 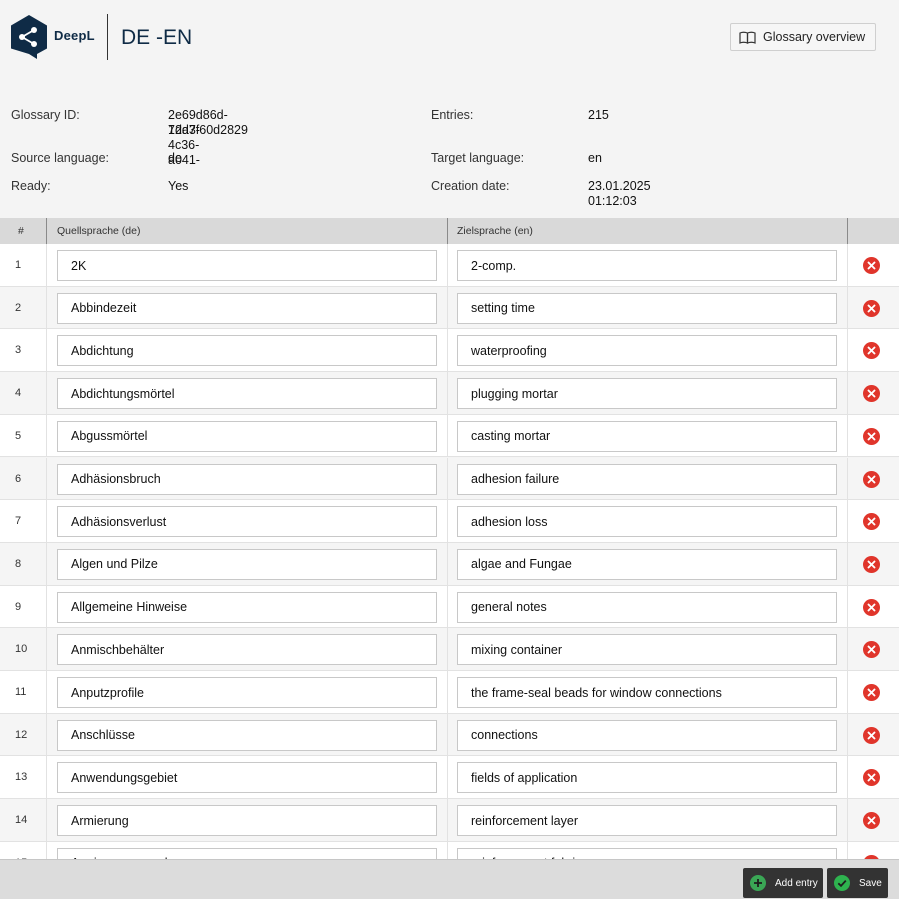 I want to click on table-row: 11, so click(x=449, y=692).